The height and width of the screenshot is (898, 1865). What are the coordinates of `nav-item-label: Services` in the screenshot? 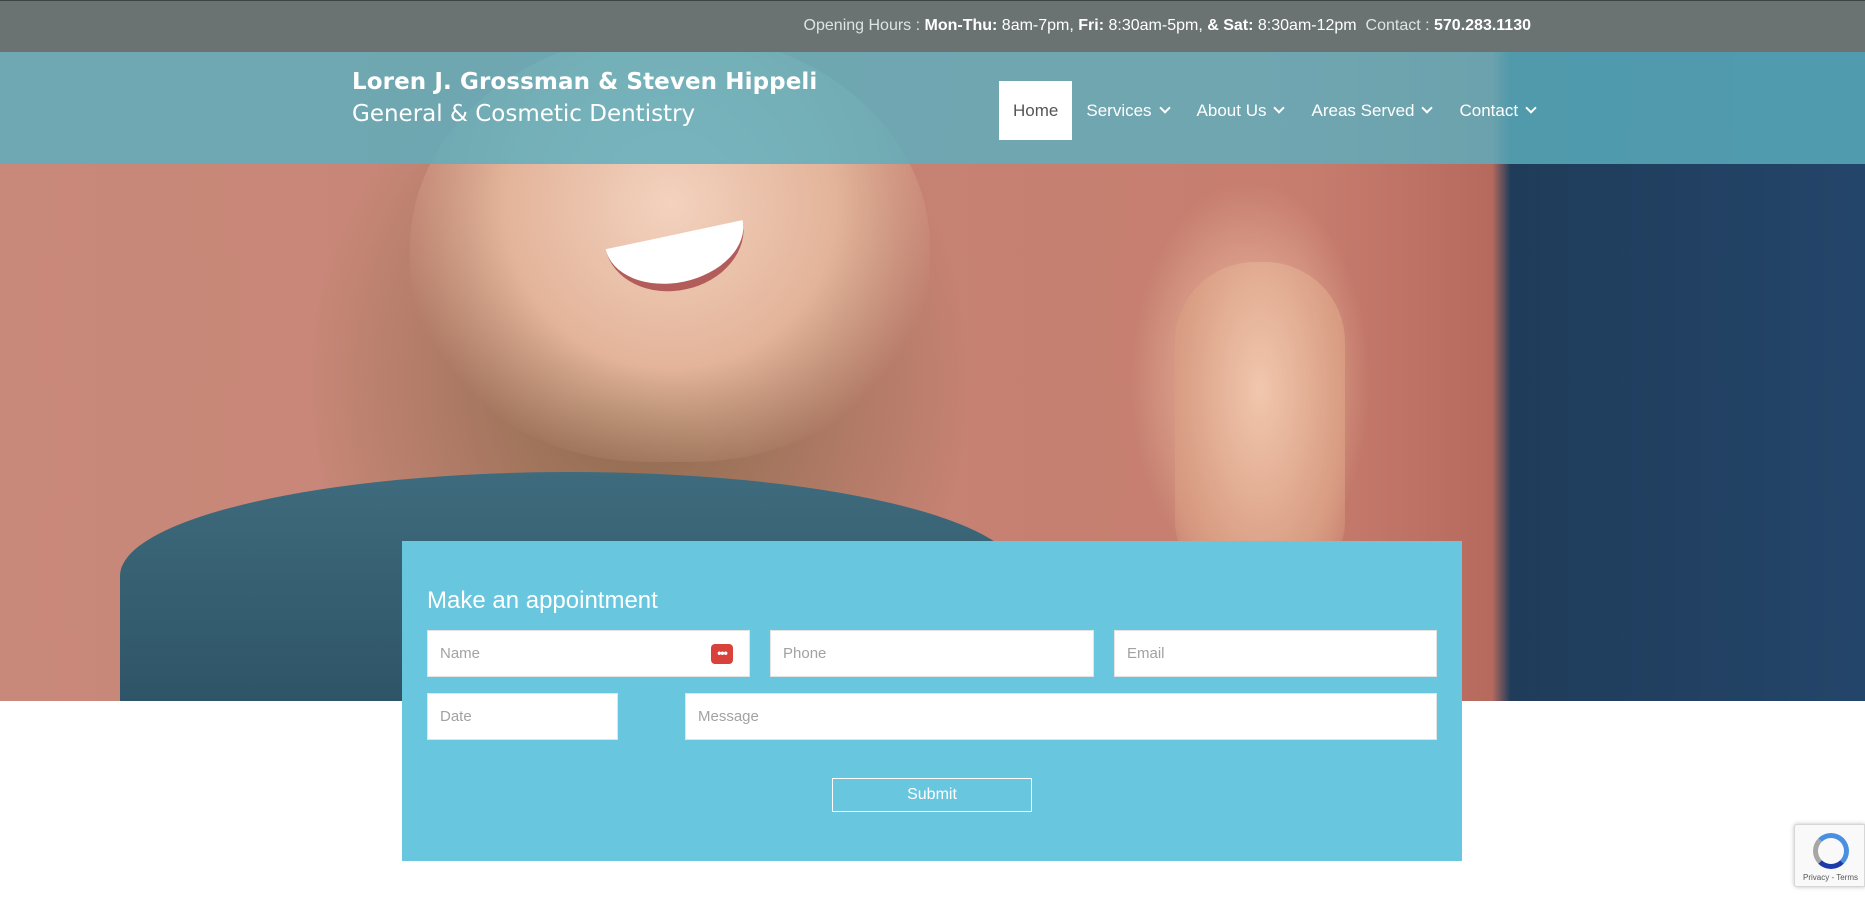 It's located at (1119, 110).